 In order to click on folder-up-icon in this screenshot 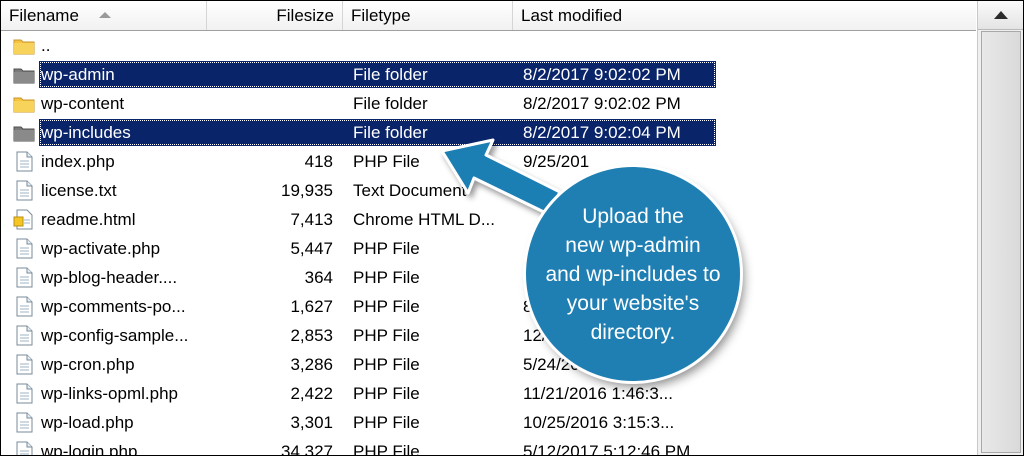, I will do `click(24, 45)`.